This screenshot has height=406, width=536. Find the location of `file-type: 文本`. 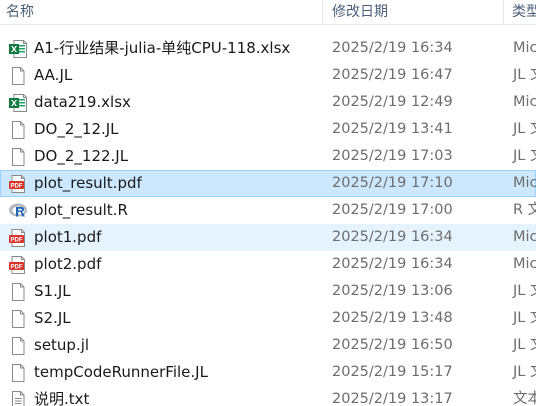

file-type: 文本 is located at coordinates (524, 398).